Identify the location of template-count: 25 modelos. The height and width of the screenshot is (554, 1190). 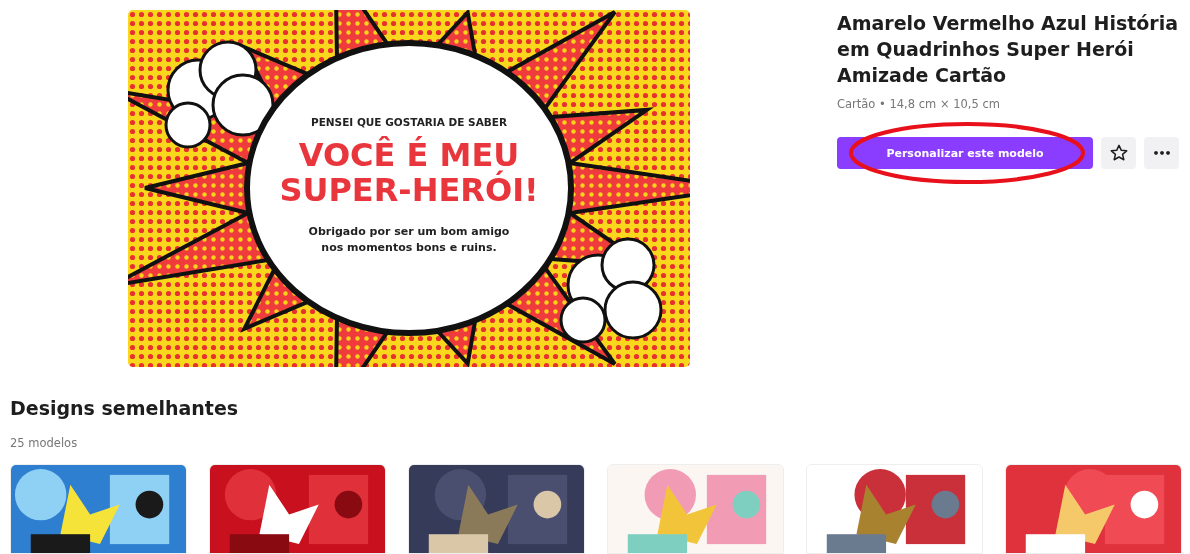
(44, 443).